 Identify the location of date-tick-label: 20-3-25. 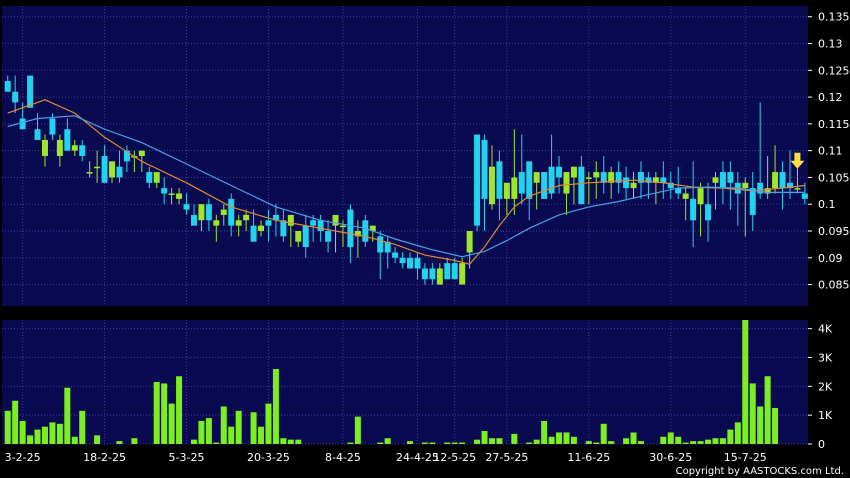
(268, 457).